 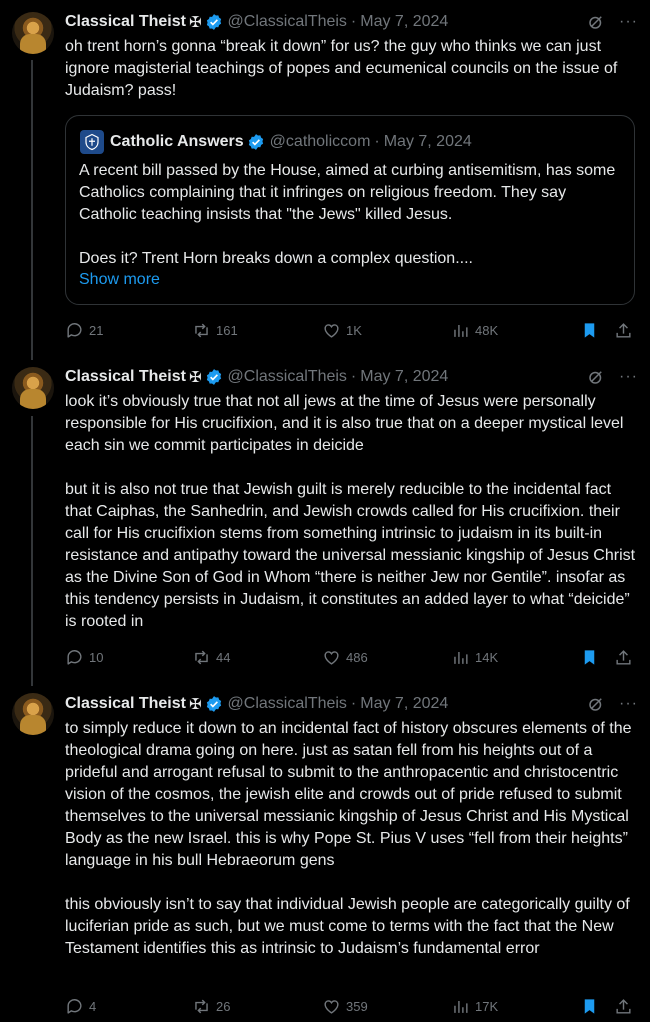 I want to click on like-count: 1K, so click(x=354, y=330).